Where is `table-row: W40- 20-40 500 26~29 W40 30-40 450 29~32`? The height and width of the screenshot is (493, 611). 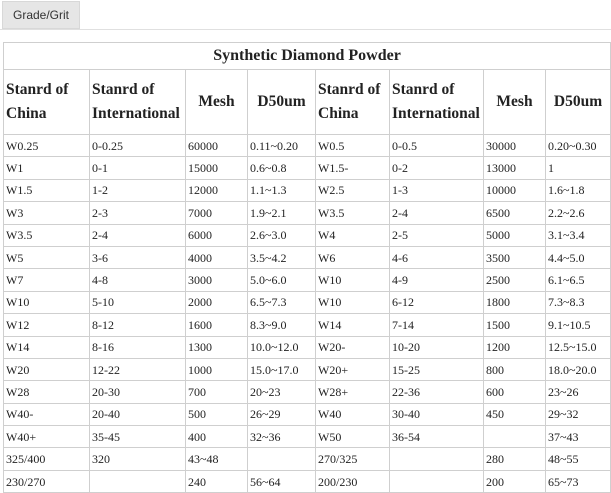
table-row: W40- 20-40 500 26~29 W40 30-40 450 29~32 is located at coordinates (307, 414).